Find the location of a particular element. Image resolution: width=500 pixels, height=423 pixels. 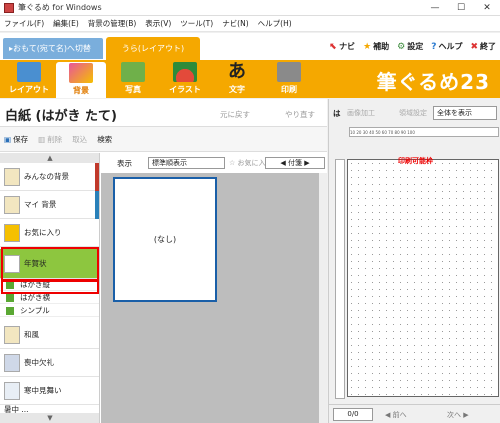

save-icon: ▣ is located at coordinates (8, 139).